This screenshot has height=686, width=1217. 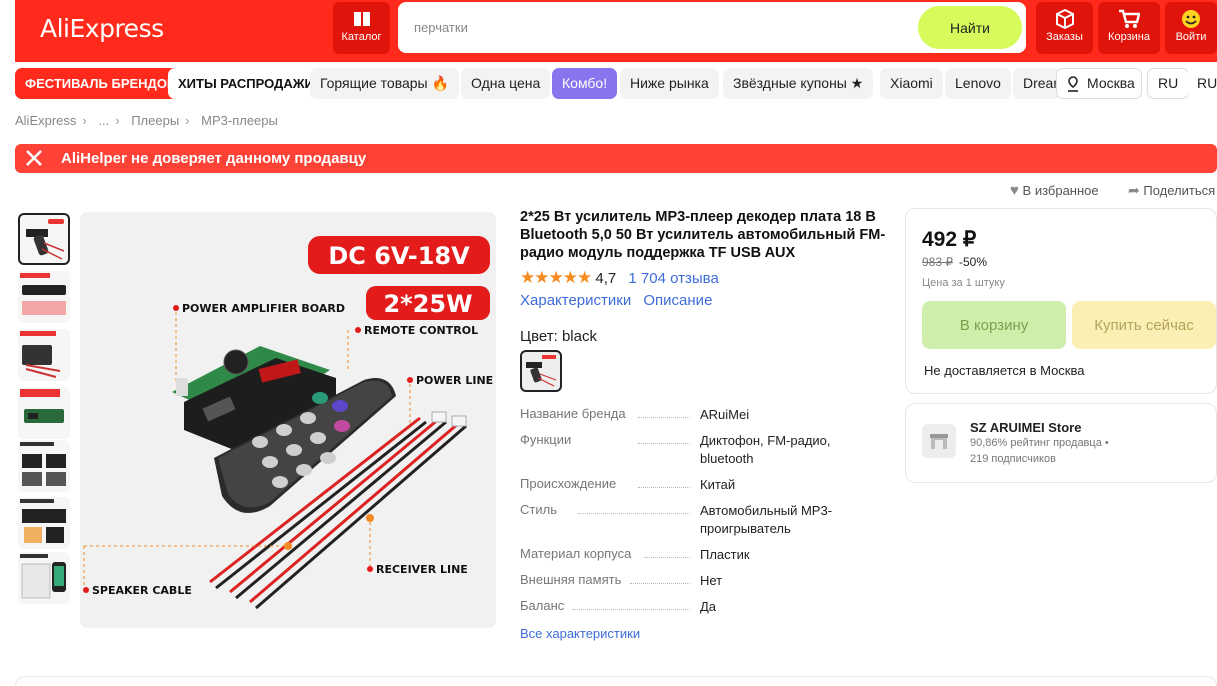 What do you see at coordinates (616, 681) in the screenshot?
I see `section-divider` at bounding box center [616, 681].